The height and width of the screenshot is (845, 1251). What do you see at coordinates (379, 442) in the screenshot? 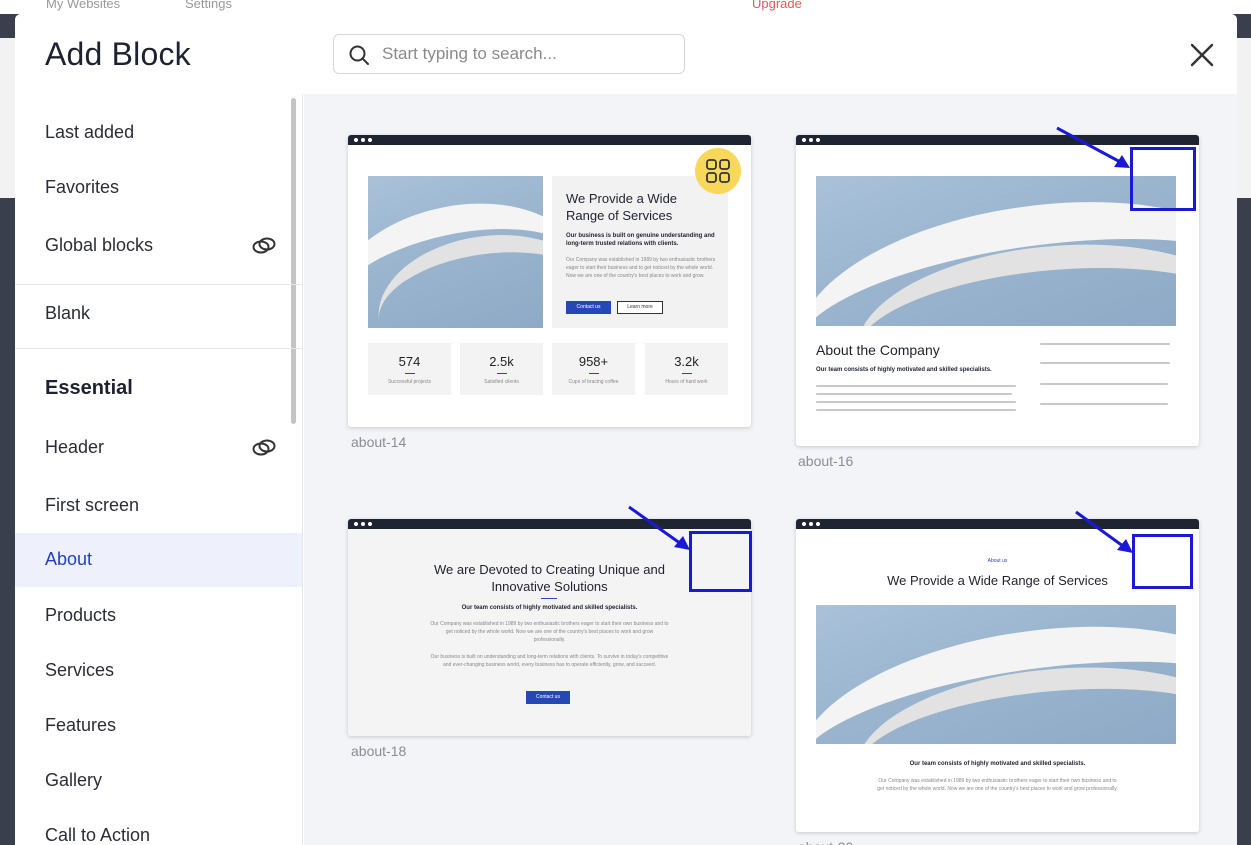
I see `block-caption: about-14` at bounding box center [379, 442].